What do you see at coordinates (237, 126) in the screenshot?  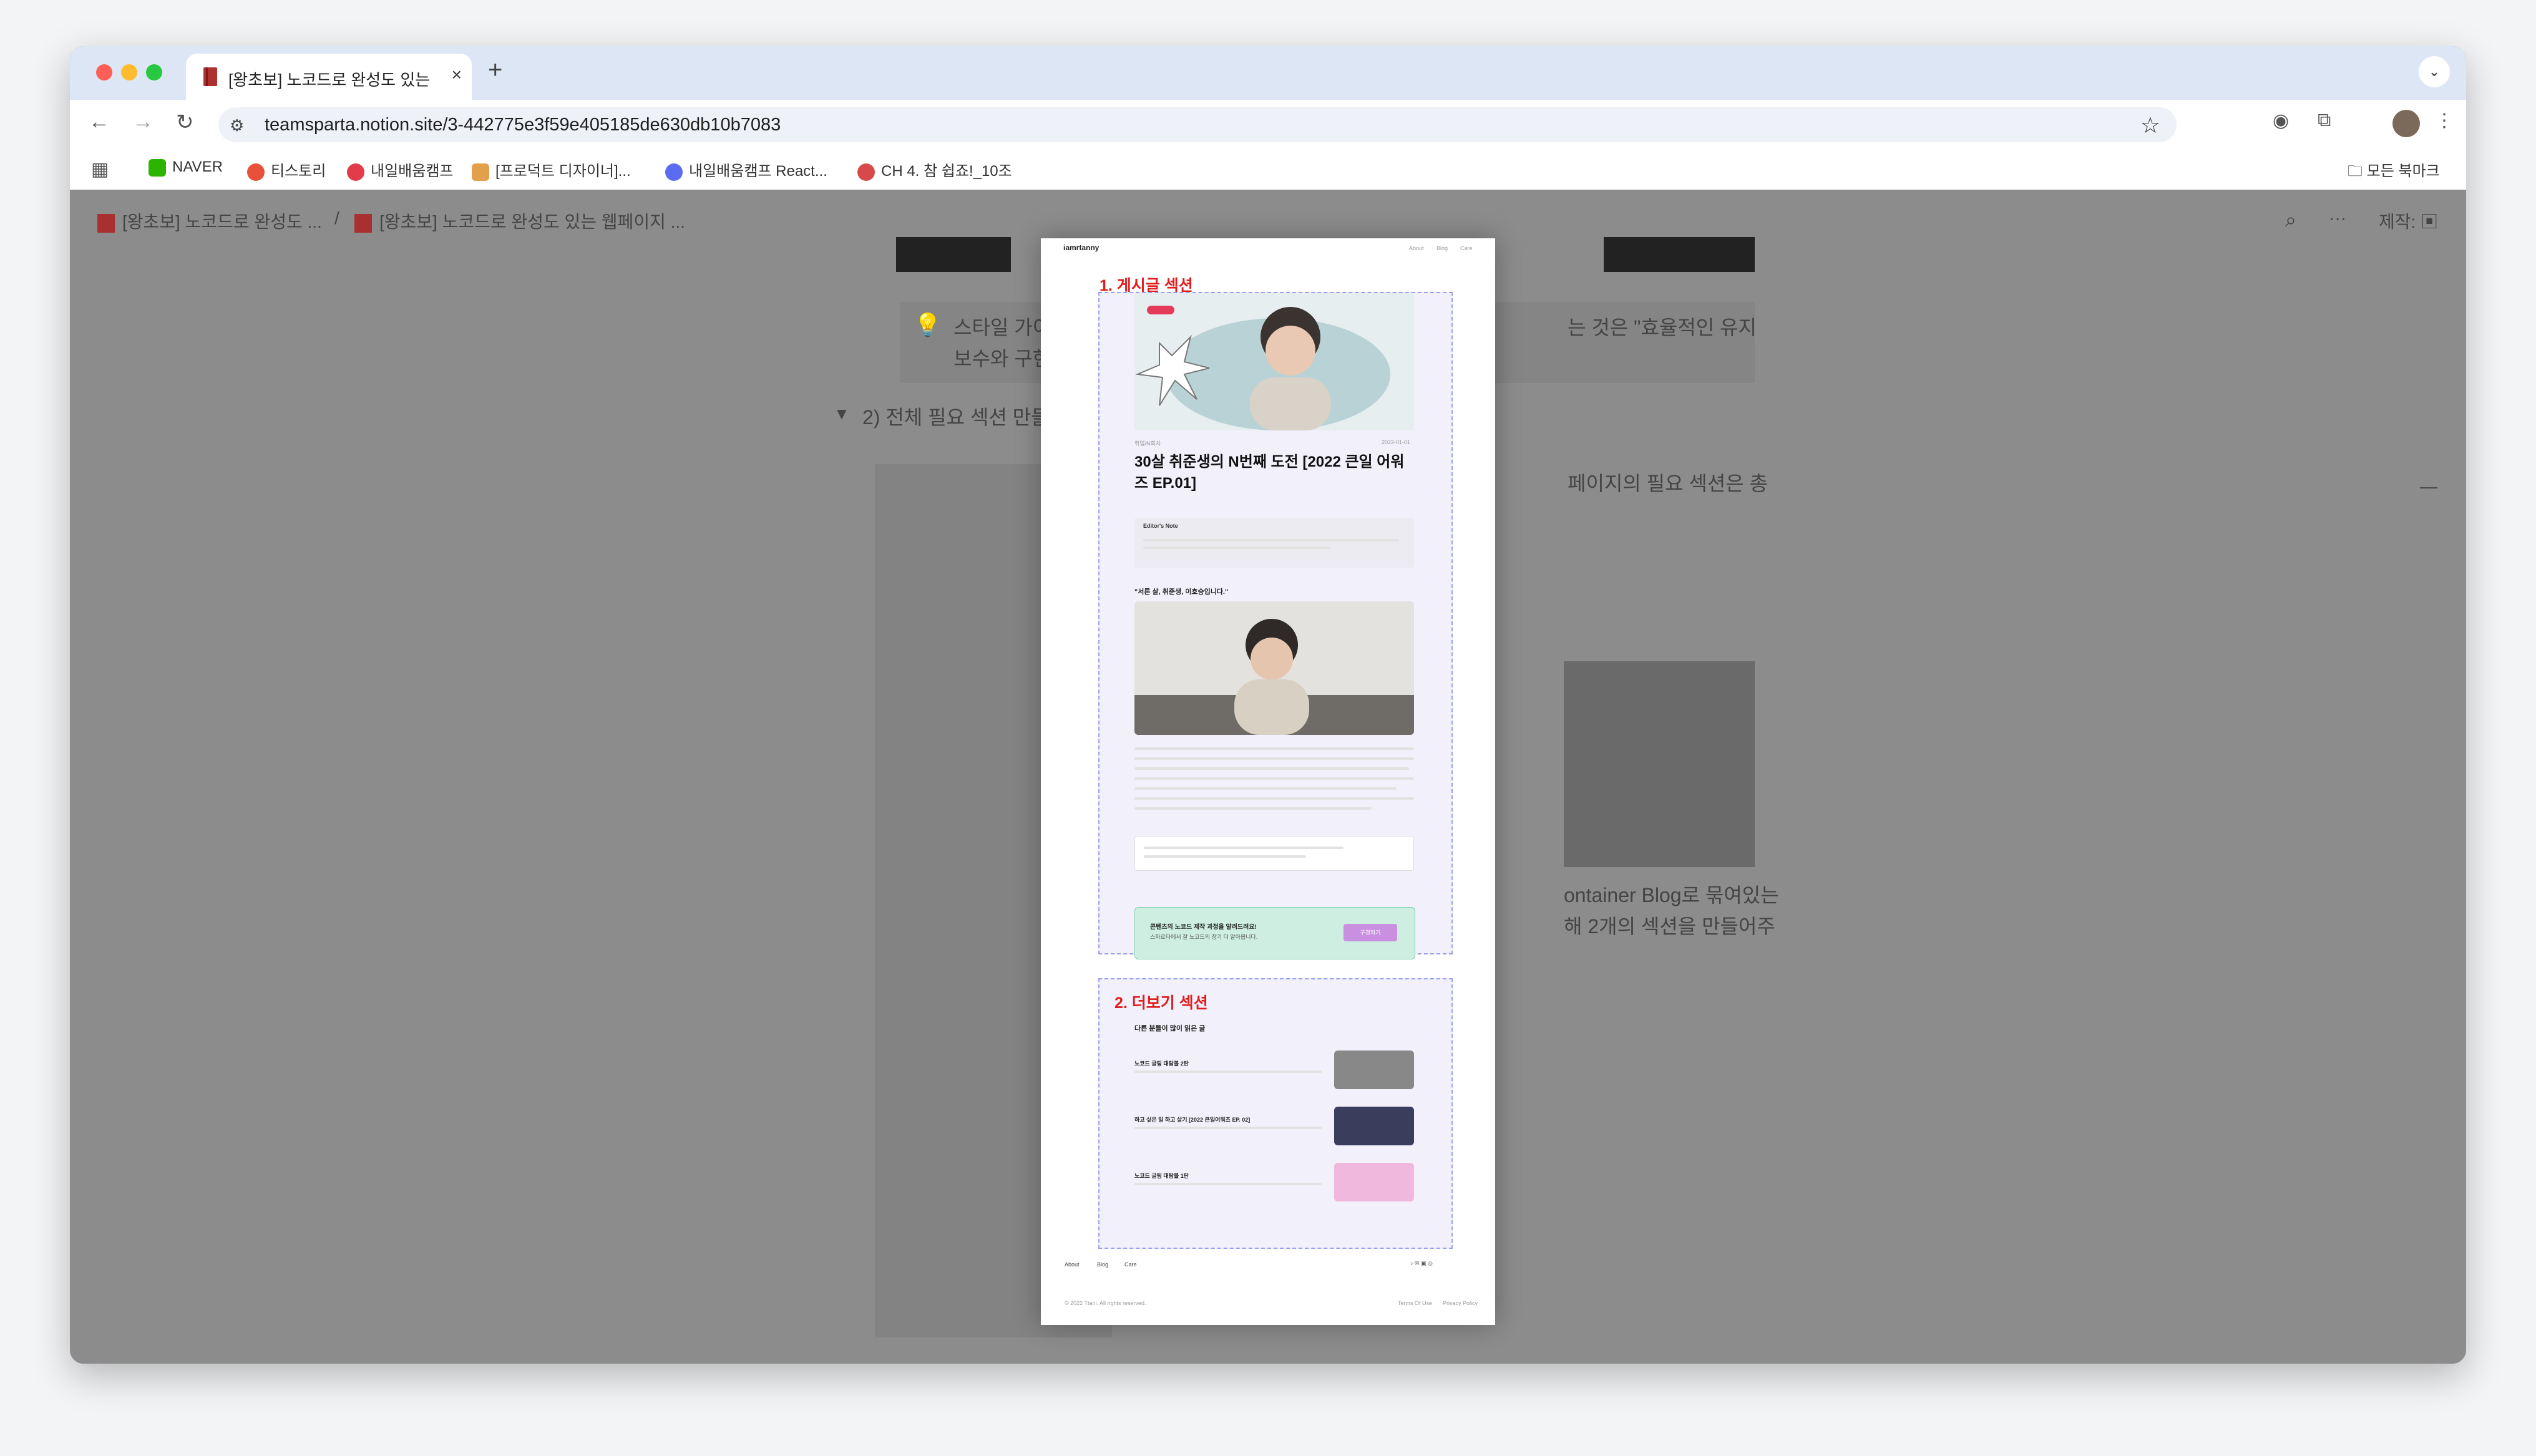 I see `site-info-icon: ⚙` at bounding box center [237, 126].